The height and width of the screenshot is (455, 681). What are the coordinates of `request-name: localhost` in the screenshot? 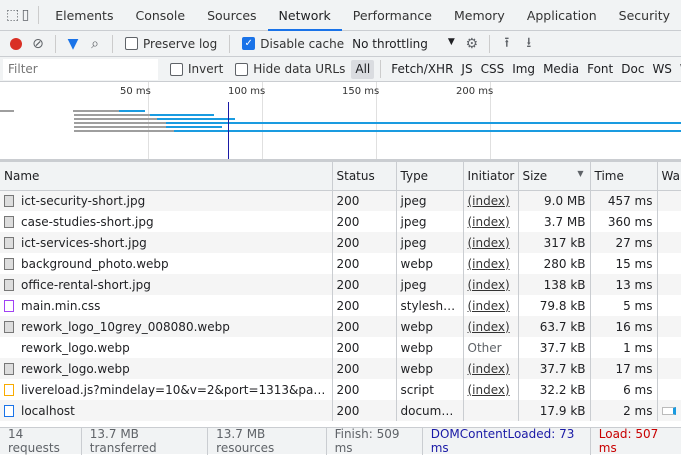 It's located at (48, 411).